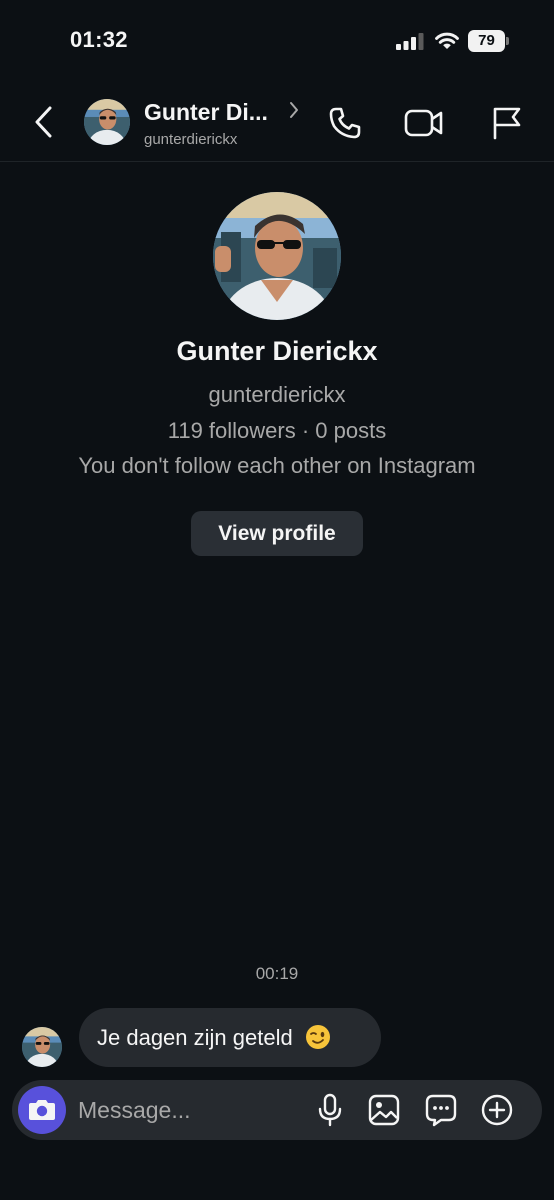 Image resolution: width=554 pixels, height=1200 pixels. Describe the element at coordinates (277, 351) in the screenshot. I see `profile-name: Gunter Dierickx` at that location.